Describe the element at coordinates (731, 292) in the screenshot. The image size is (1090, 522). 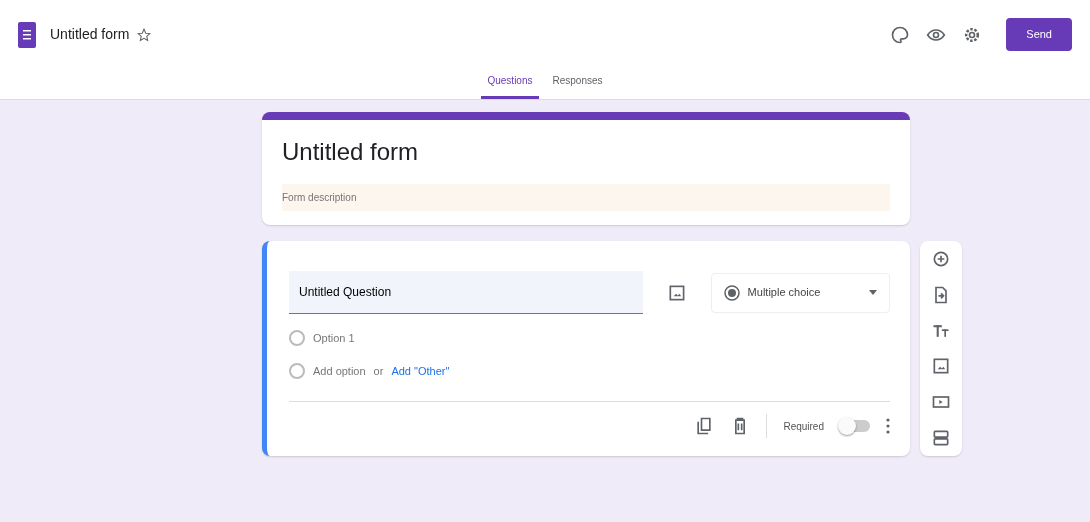
I see `radio-icon` at that location.